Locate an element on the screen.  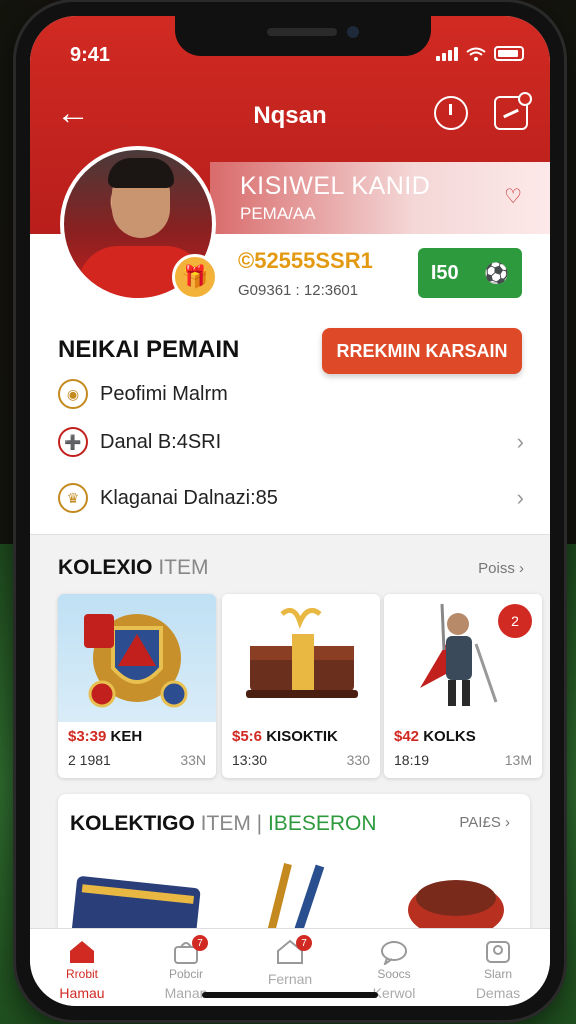
list-item: ◉ Peofimi Malrm is located at coordinates (291, 394).